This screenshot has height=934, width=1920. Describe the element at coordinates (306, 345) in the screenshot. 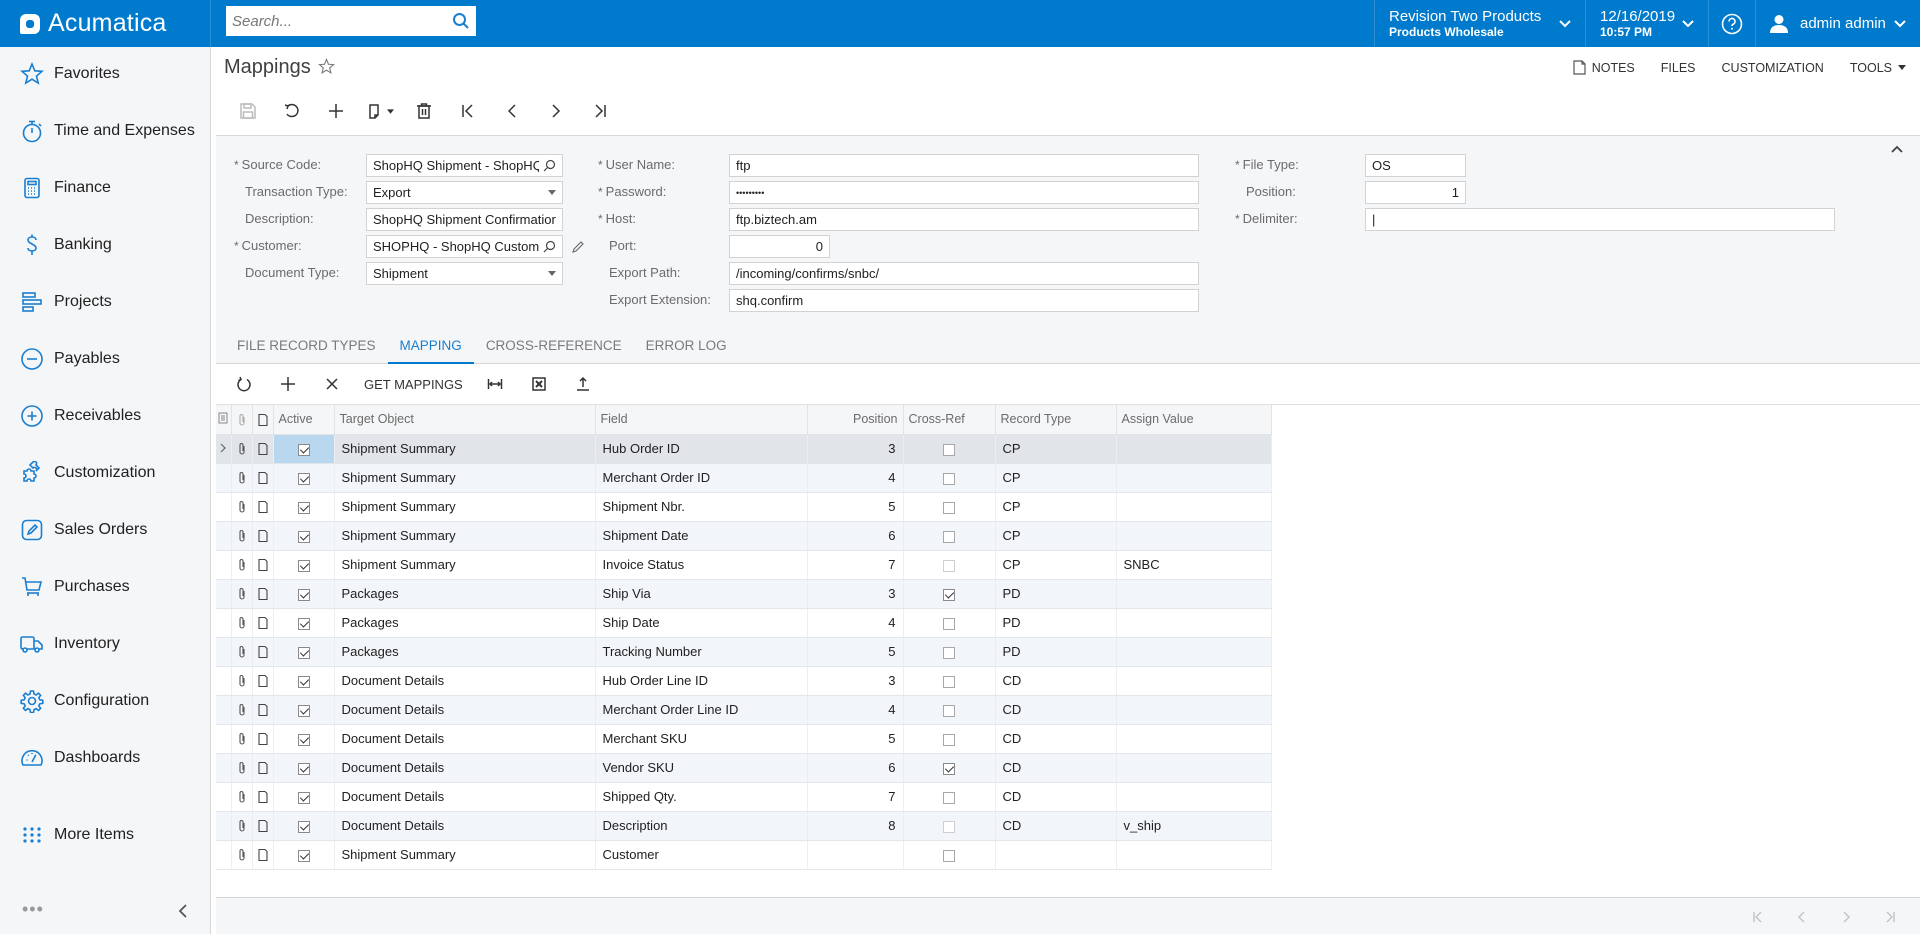

I see `tab-file-record-types: FILE RECORD TYPES` at that location.